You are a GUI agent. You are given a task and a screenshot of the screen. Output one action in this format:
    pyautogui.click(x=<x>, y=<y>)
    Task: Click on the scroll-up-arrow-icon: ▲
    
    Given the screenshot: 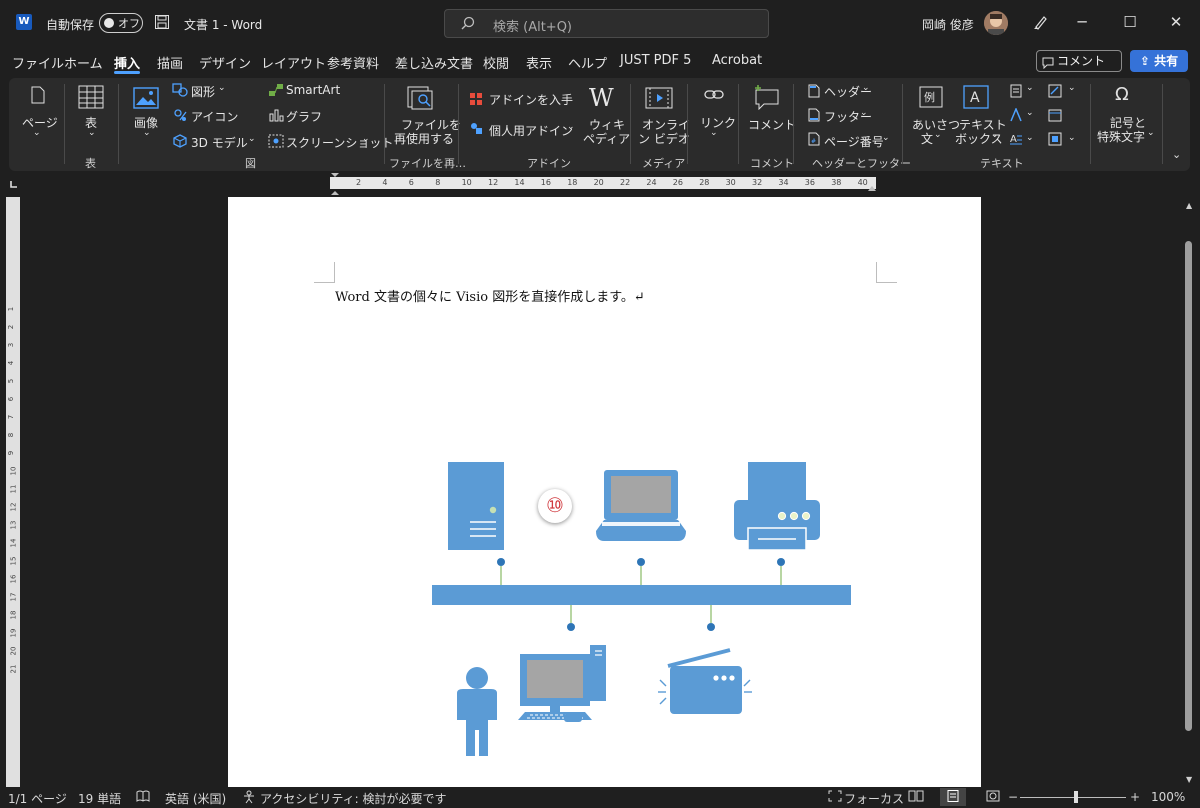 What is the action you would take?
    pyautogui.click(x=1189, y=205)
    